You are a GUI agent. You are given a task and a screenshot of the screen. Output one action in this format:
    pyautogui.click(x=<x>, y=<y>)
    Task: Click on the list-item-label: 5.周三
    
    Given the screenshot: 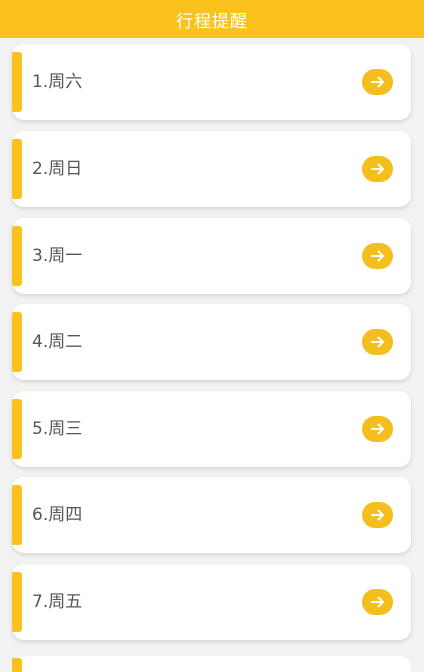 What is the action you would take?
    pyautogui.click(x=57, y=429)
    